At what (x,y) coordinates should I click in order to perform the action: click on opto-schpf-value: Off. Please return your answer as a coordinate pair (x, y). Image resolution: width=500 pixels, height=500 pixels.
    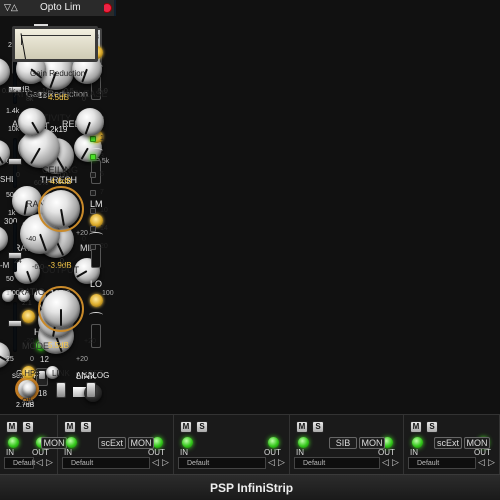
    Looking at the image, I should click on (27, 401).